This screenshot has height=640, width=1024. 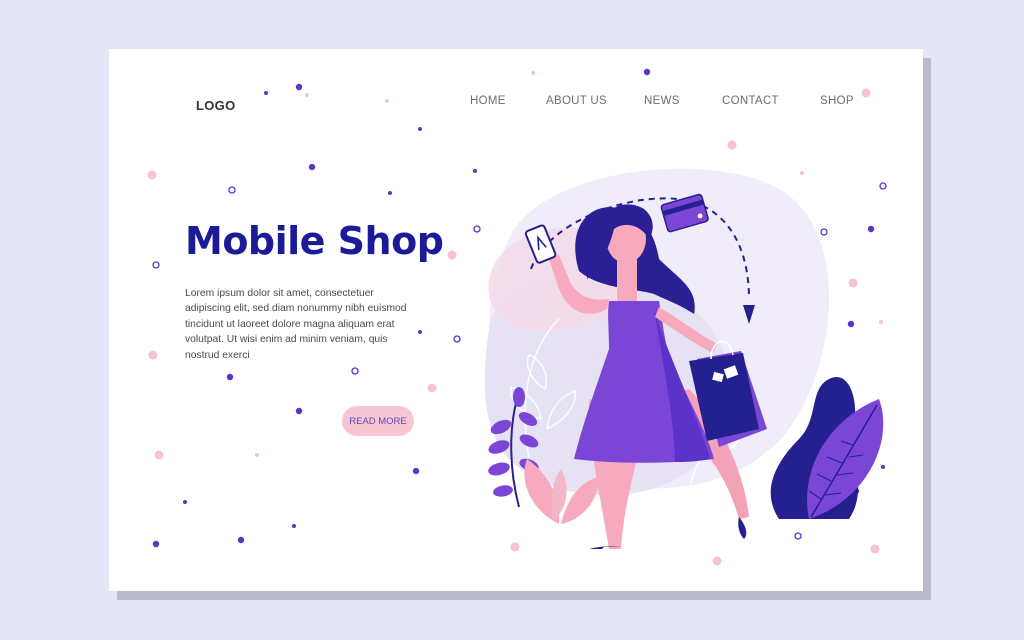 What do you see at coordinates (378, 421) in the screenshot?
I see `read-more-button: READ MORE` at bounding box center [378, 421].